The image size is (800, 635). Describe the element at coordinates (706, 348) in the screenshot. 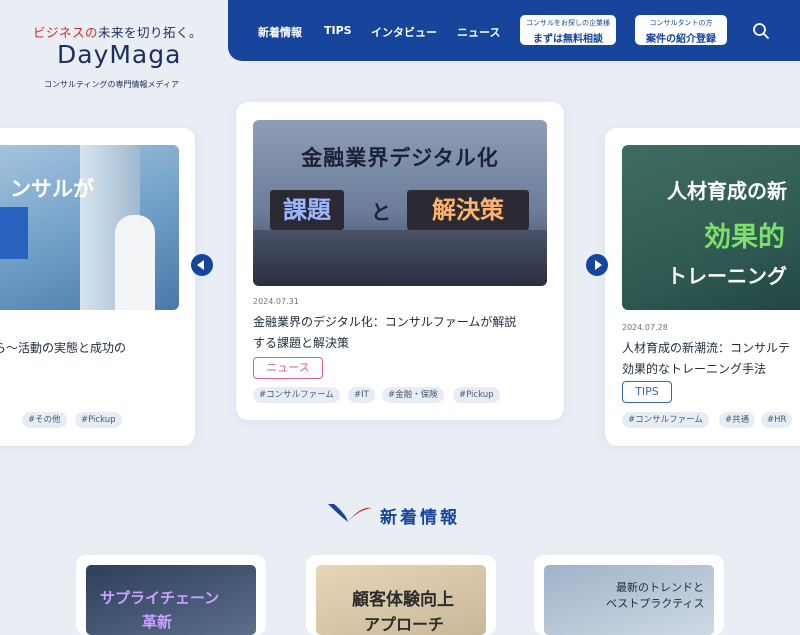

I see `article-title-line-1: 人材育成の新潮流：コンサルテ` at that location.